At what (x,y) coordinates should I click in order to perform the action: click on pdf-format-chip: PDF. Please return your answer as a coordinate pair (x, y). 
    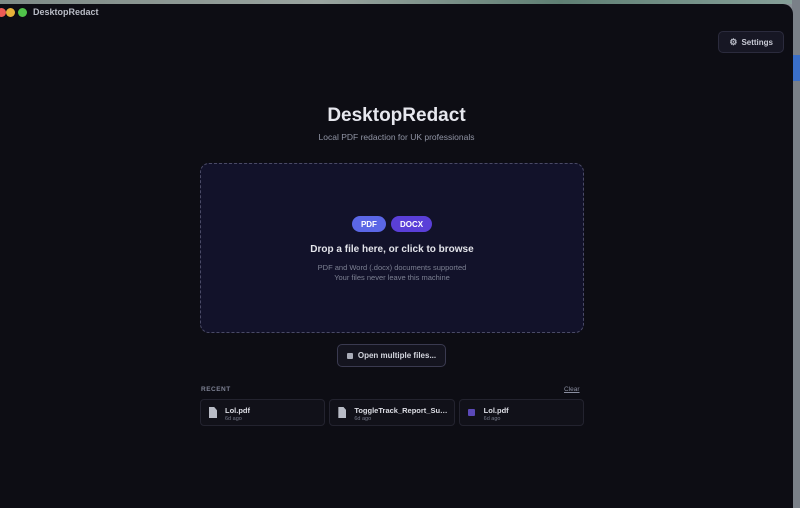
    Looking at the image, I should click on (368, 224).